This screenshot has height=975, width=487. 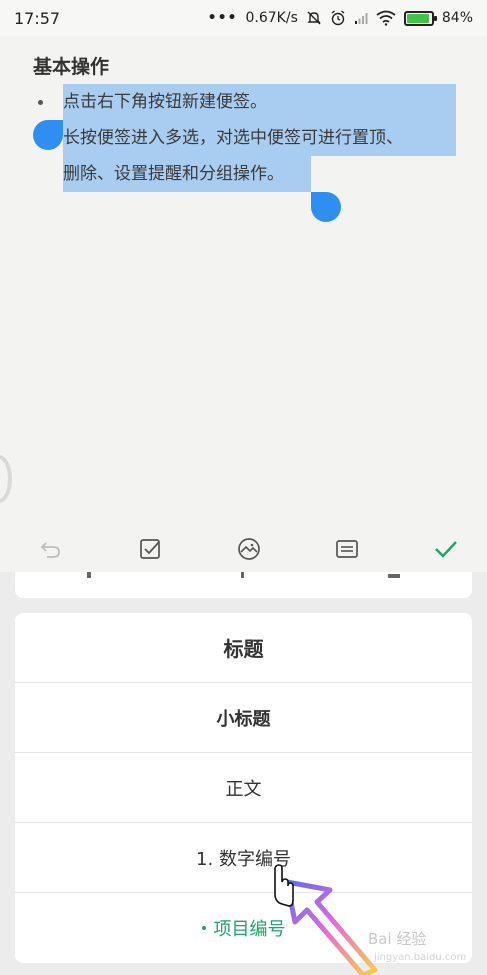 I want to click on status-time: 17:57, so click(x=37, y=18).